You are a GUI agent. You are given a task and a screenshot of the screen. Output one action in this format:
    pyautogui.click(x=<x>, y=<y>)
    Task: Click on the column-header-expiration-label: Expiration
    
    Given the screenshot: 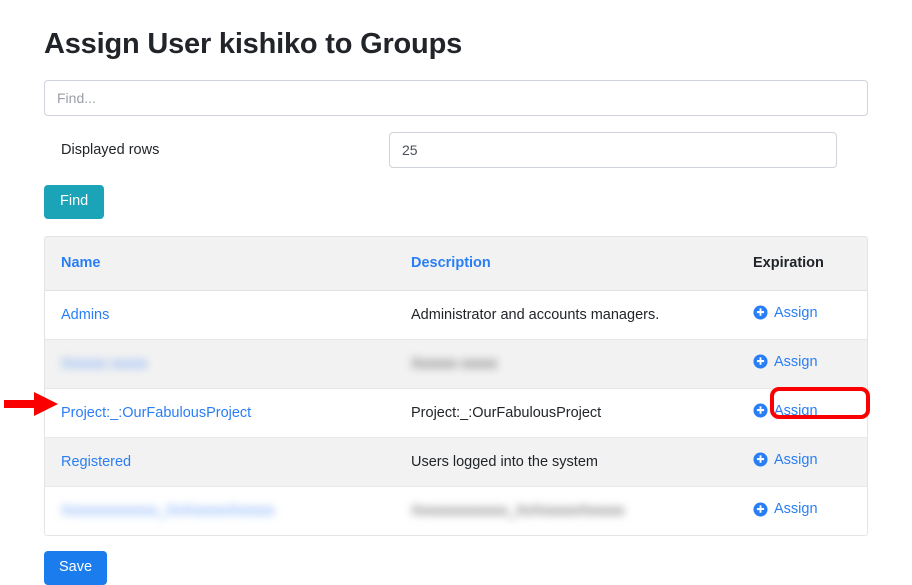 What is the action you would take?
    pyautogui.click(x=788, y=263)
    